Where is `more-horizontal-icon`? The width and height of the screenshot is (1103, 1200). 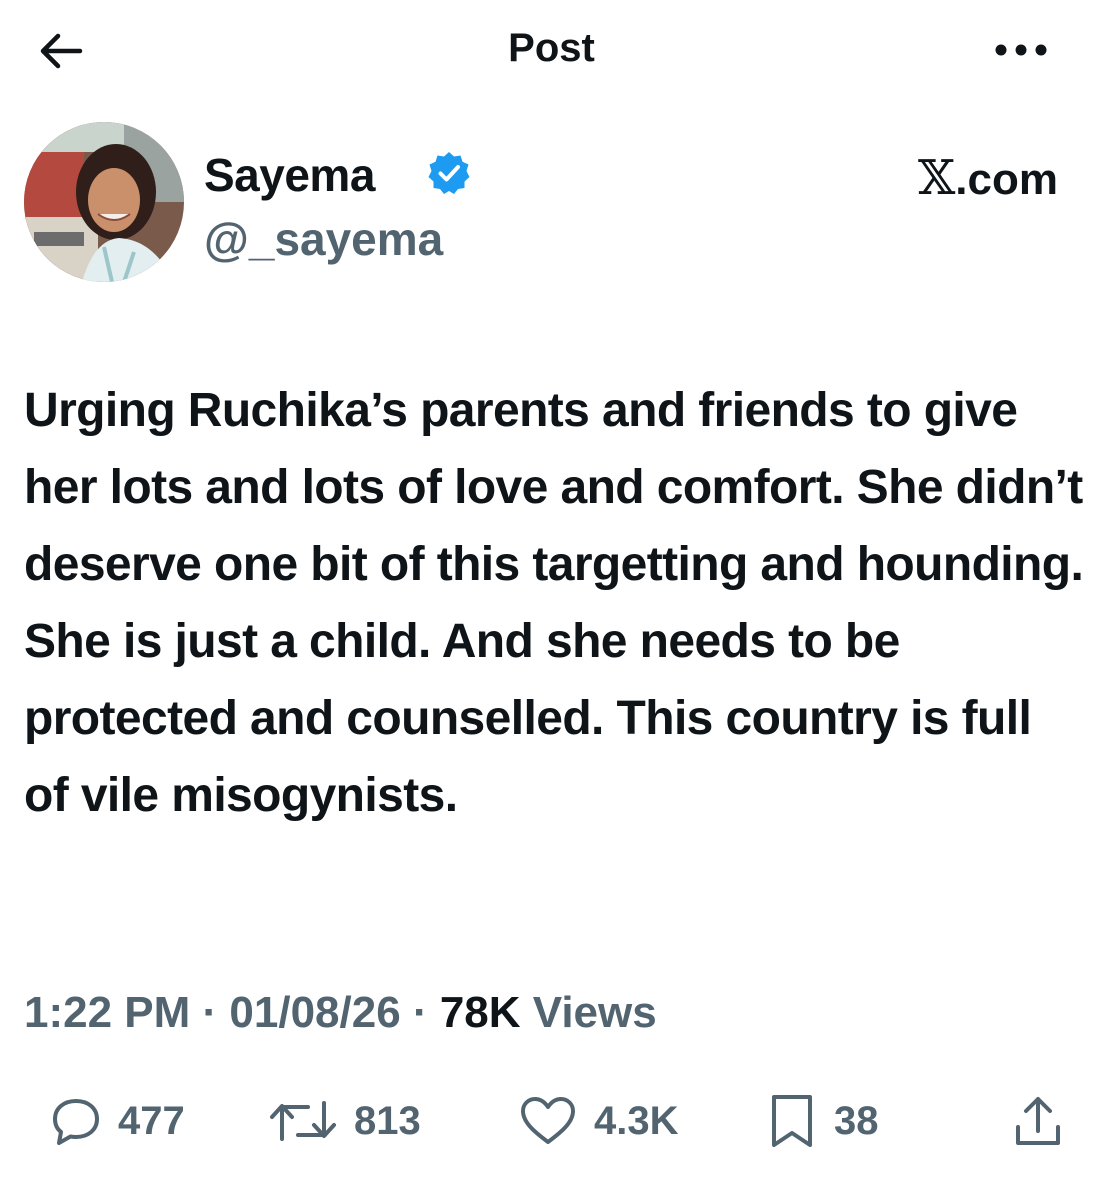
more-horizontal-icon is located at coordinates (1021, 50).